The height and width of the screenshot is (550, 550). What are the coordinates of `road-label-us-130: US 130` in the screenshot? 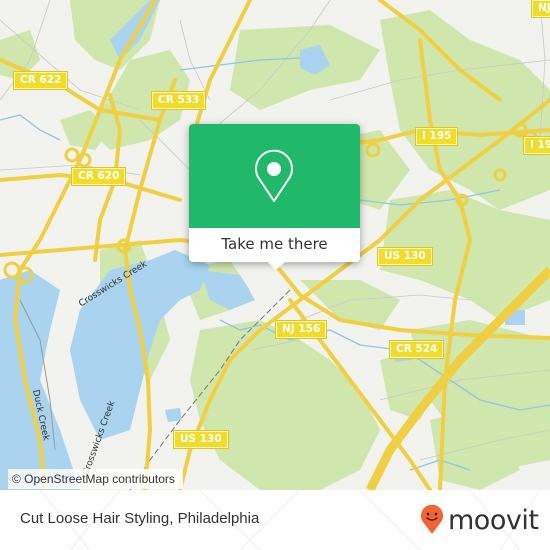 It's located at (405, 256).